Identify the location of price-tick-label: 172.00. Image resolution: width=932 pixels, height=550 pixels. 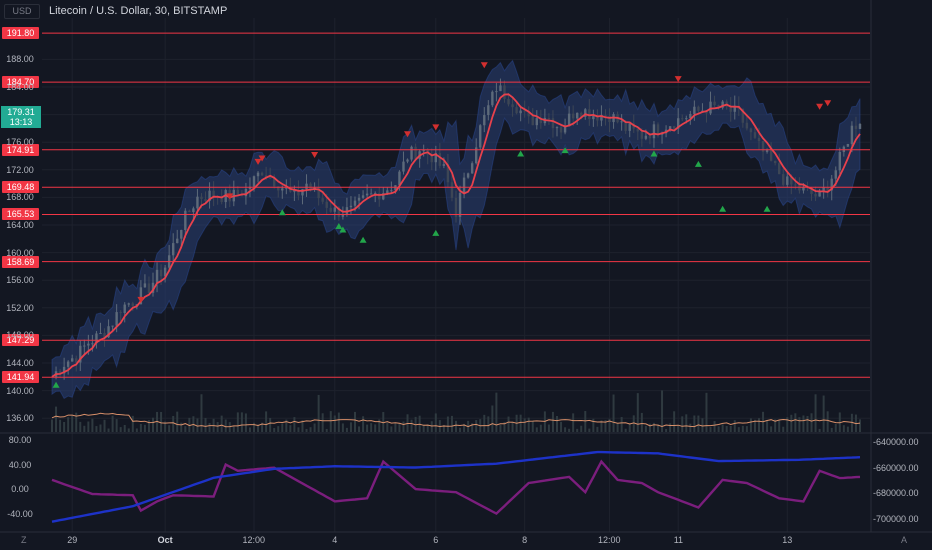
(20, 169).